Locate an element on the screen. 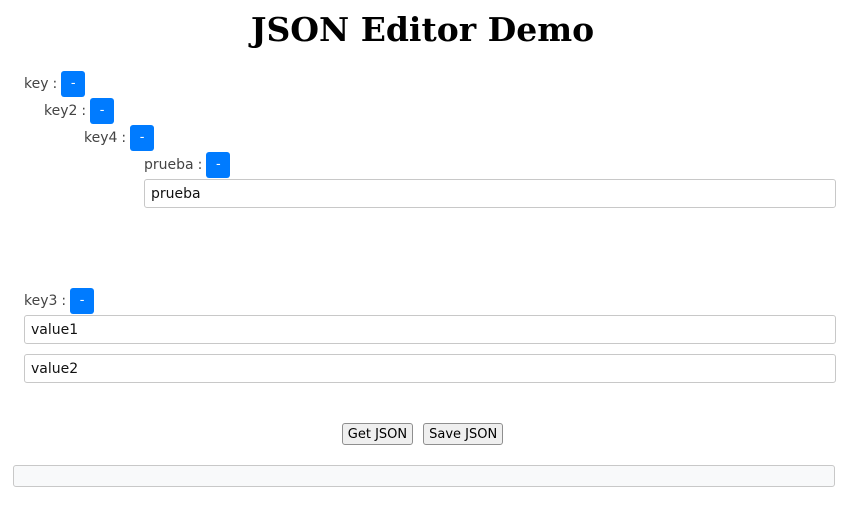  key-row-key: key : - is located at coordinates (55, 84).